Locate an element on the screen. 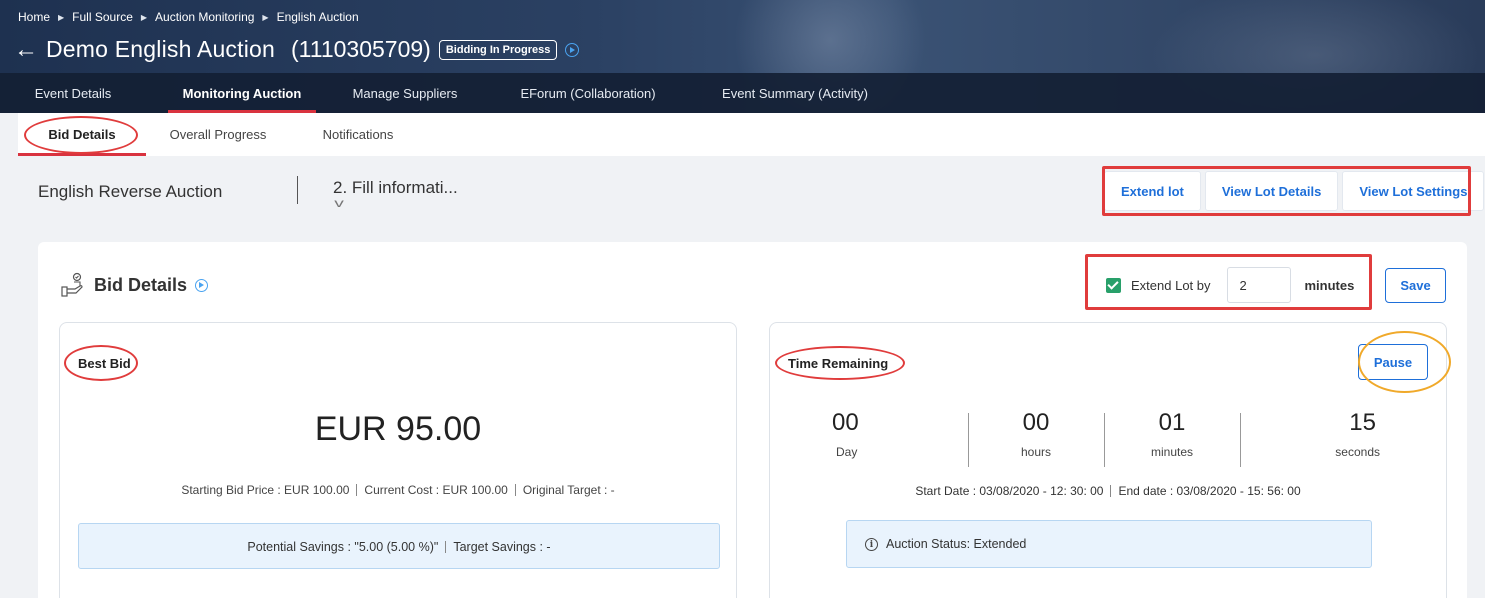 The width and height of the screenshot is (1485, 598). timer-minutes: 01 minutes is located at coordinates (1172, 440).